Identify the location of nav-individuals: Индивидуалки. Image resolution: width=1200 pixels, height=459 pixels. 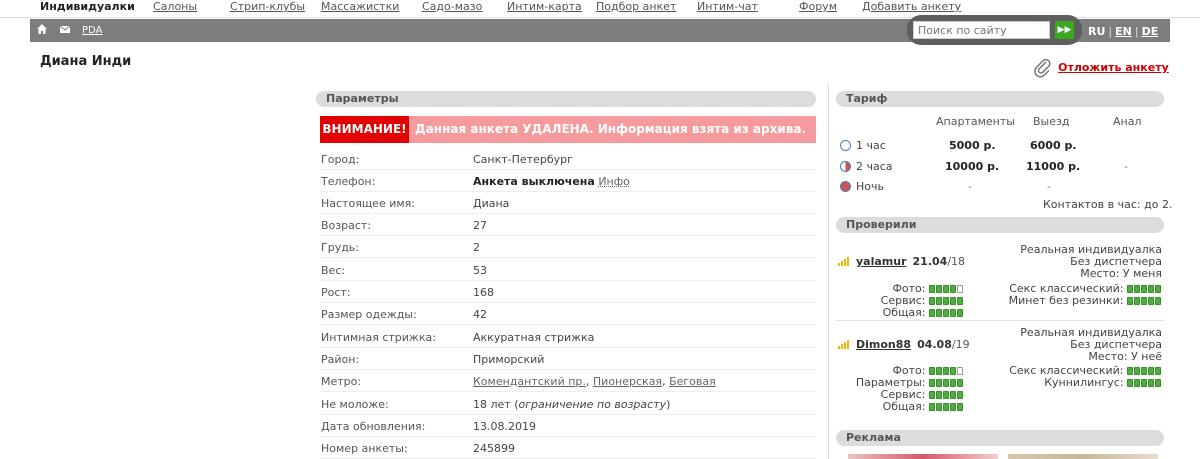
(87, 6).